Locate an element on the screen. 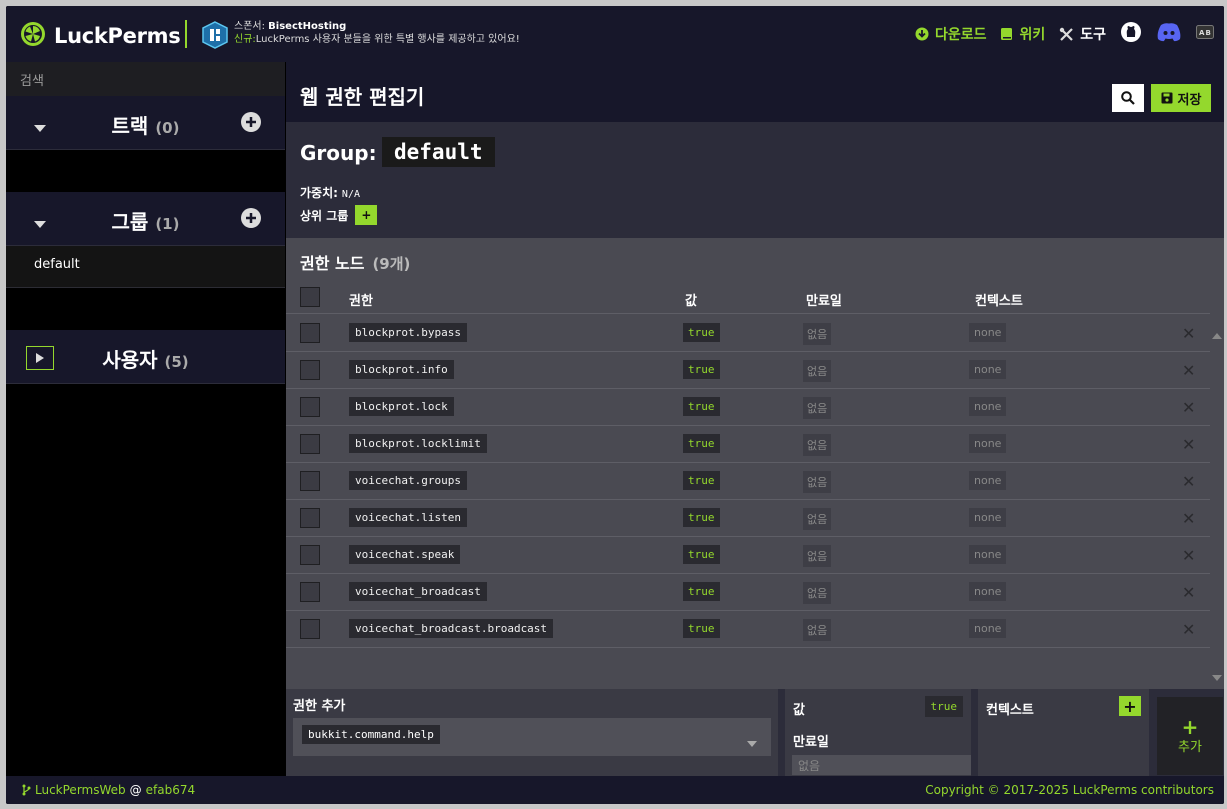 Image resolution: width=1227 pixels, height=809 pixels. tracks-header: 트랙 (0) is located at coordinates (145, 123).